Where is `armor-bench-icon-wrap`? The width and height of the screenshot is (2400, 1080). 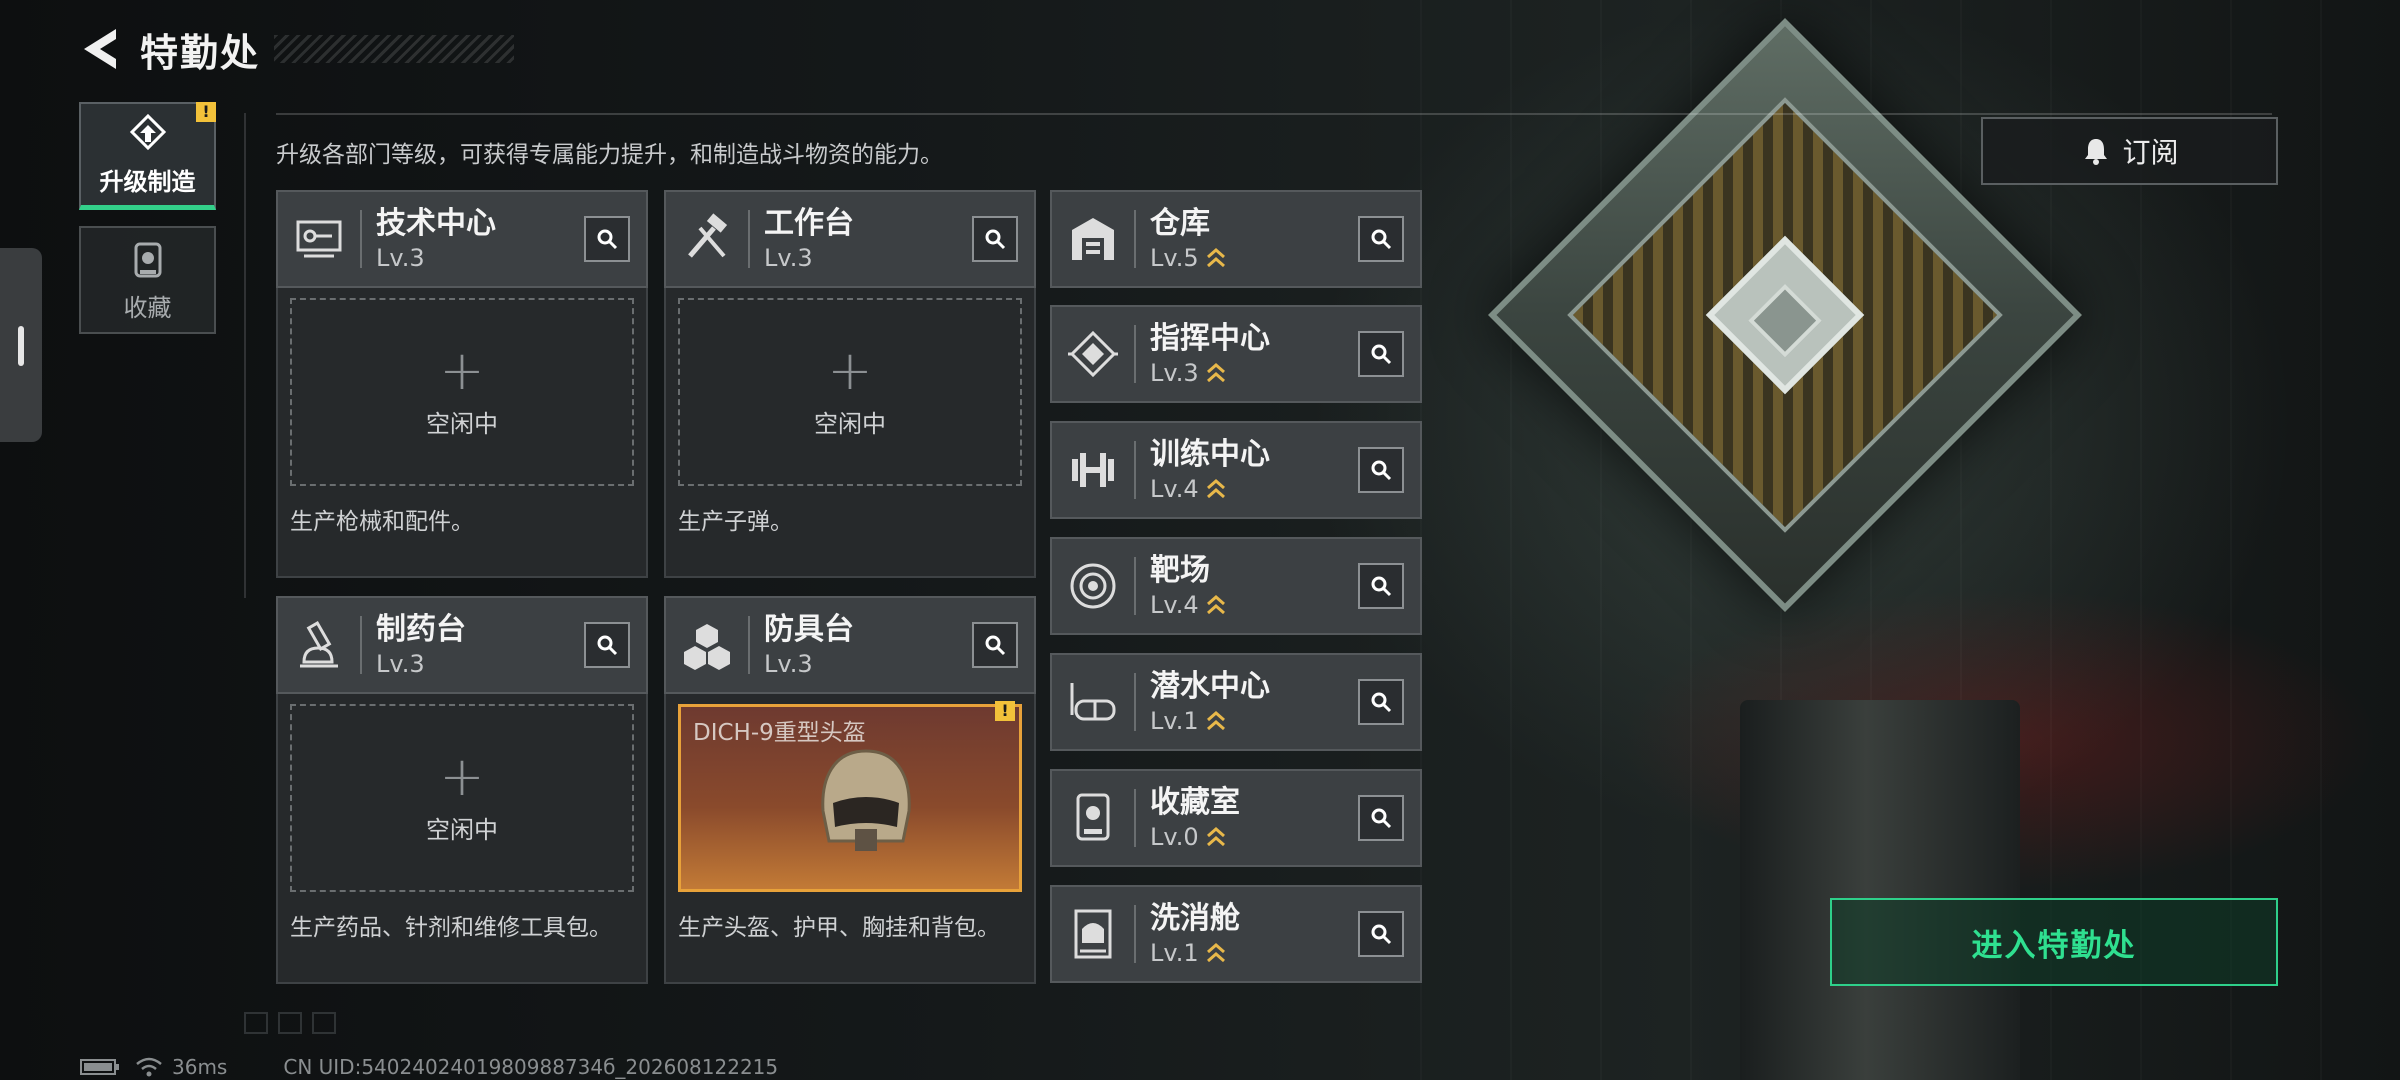
armor-bench-icon-wrap is located at coordinates (707, 645).